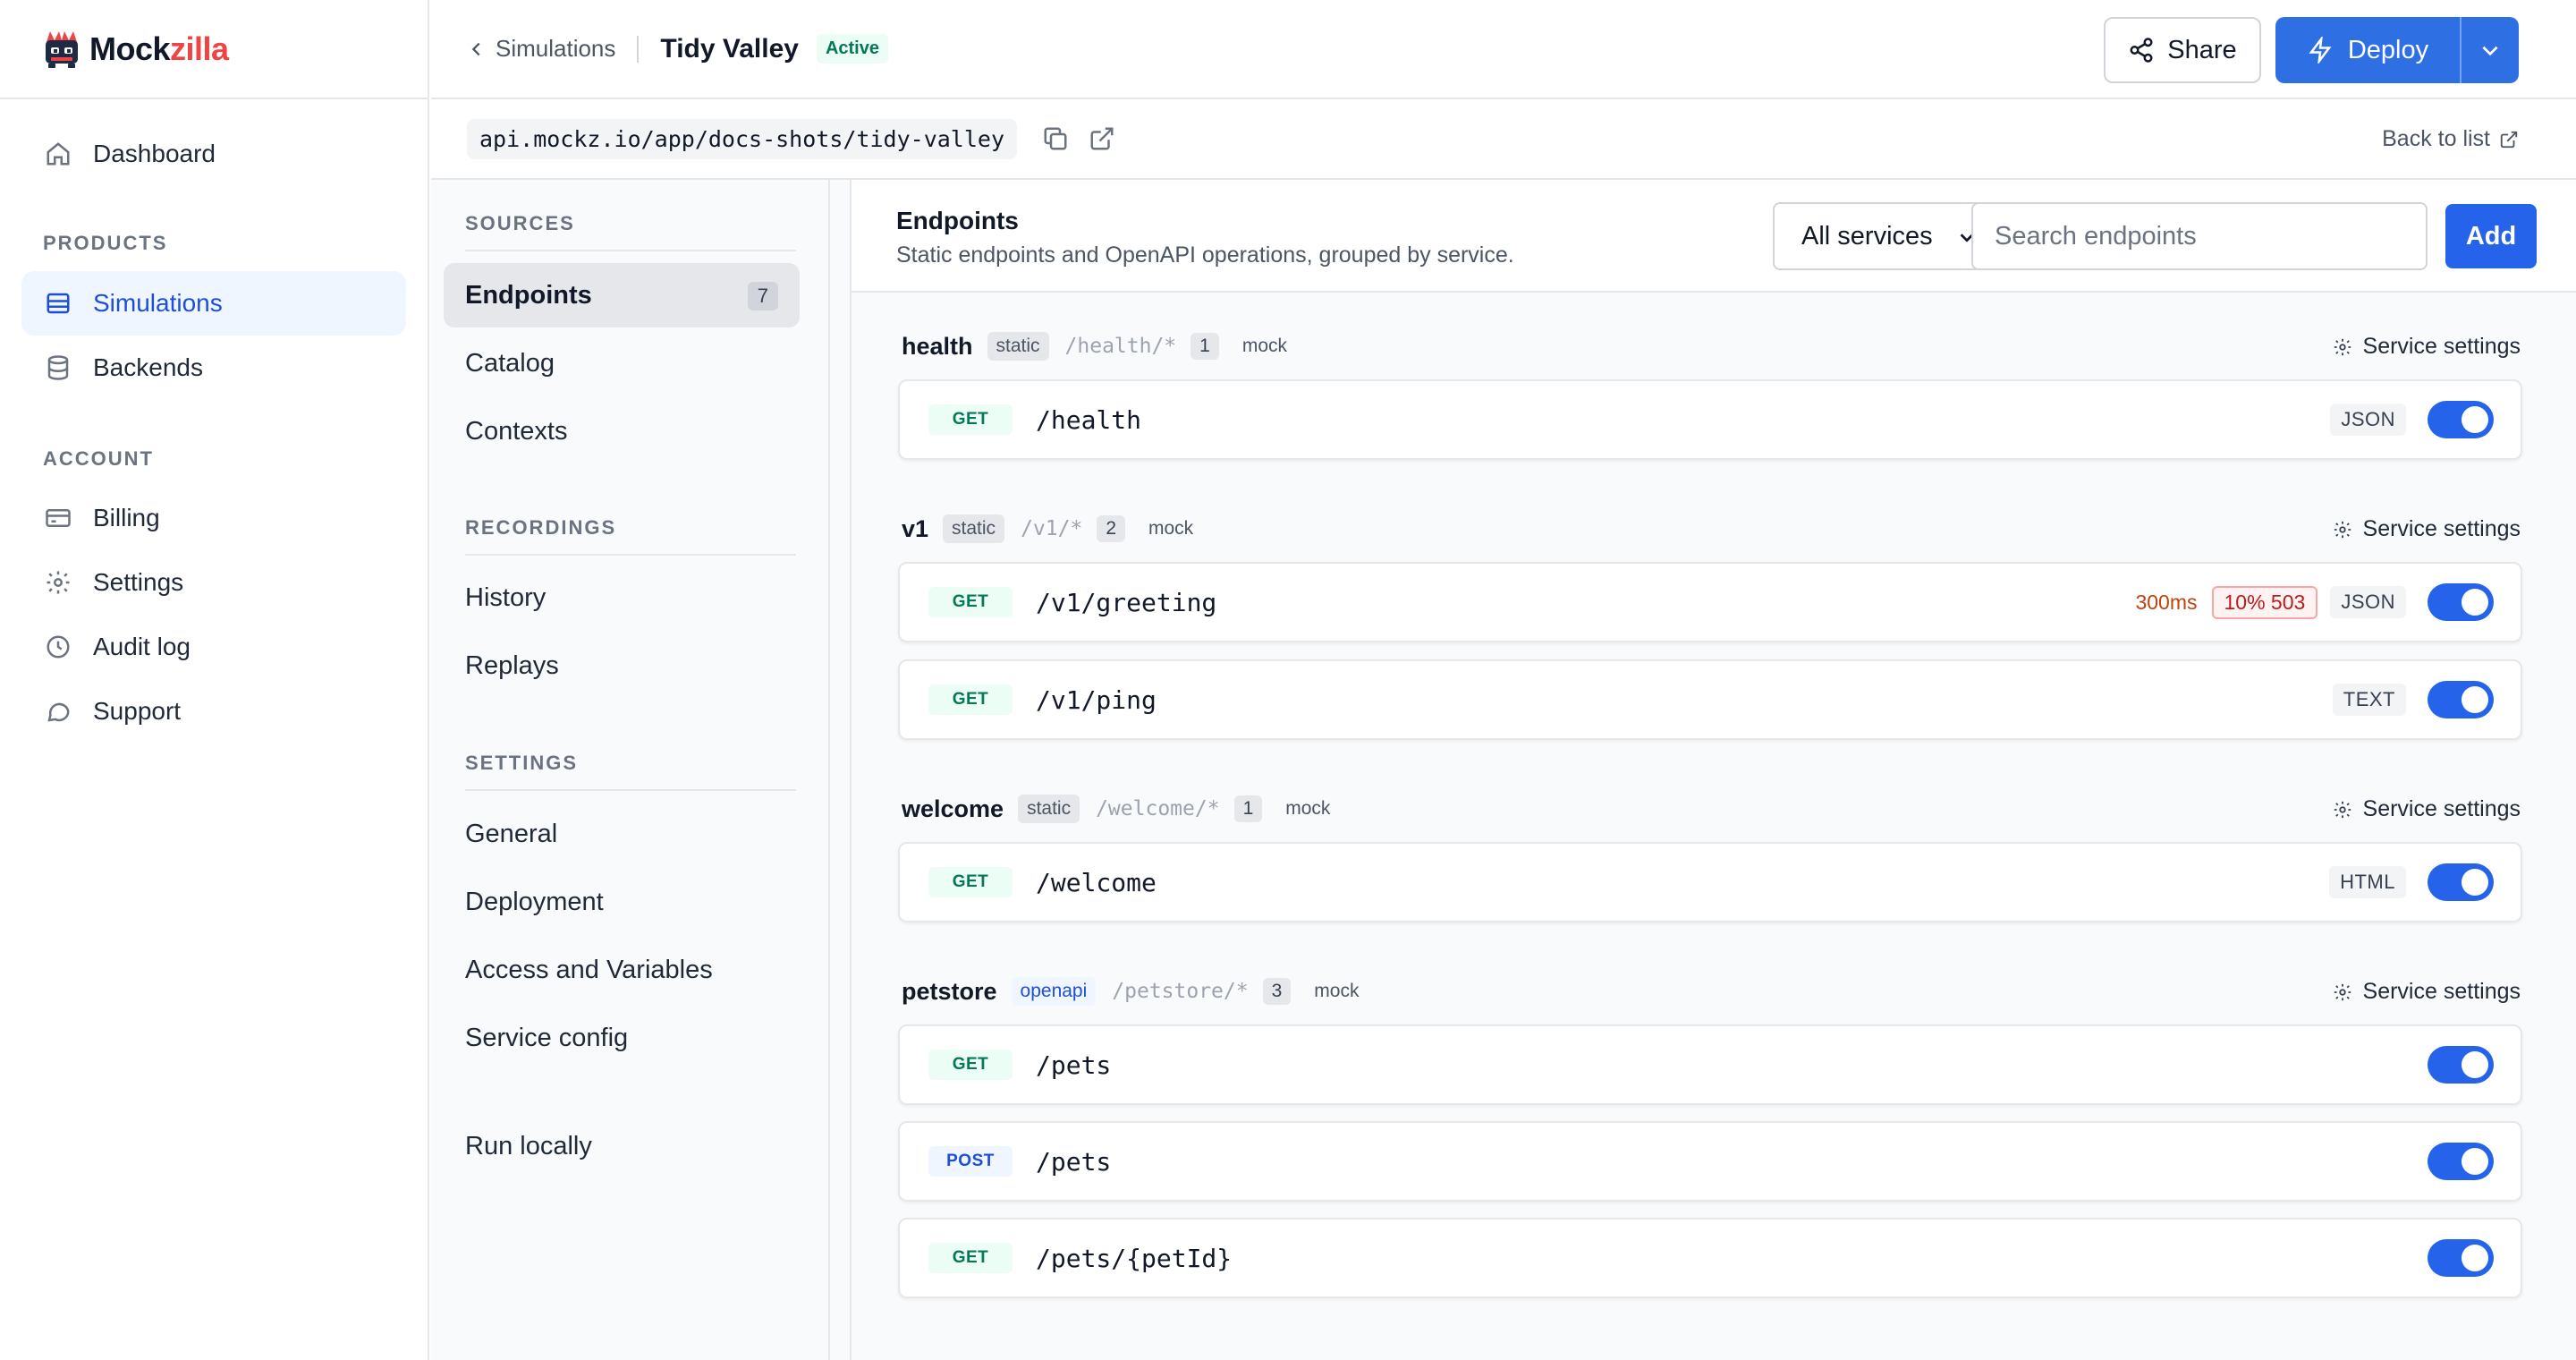  Describe the element at coordinates (742, 139) in the screenshot. I see `simulation-url: api.mockz.io/app/docs-shots/tidy-valley` at that location.